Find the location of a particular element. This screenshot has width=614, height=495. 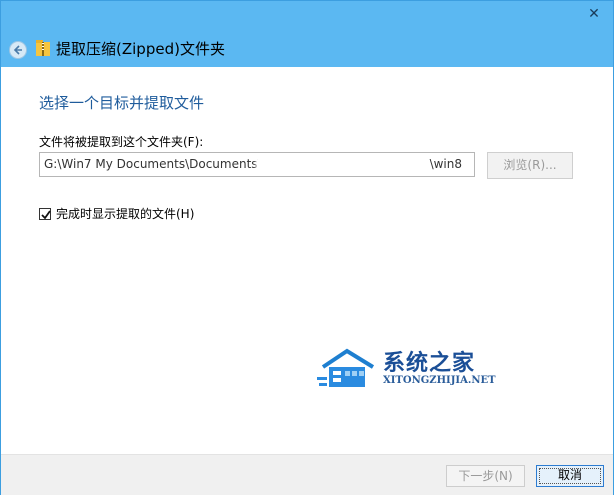

cancel-button: 取消 is located at coordinates (570, 476).